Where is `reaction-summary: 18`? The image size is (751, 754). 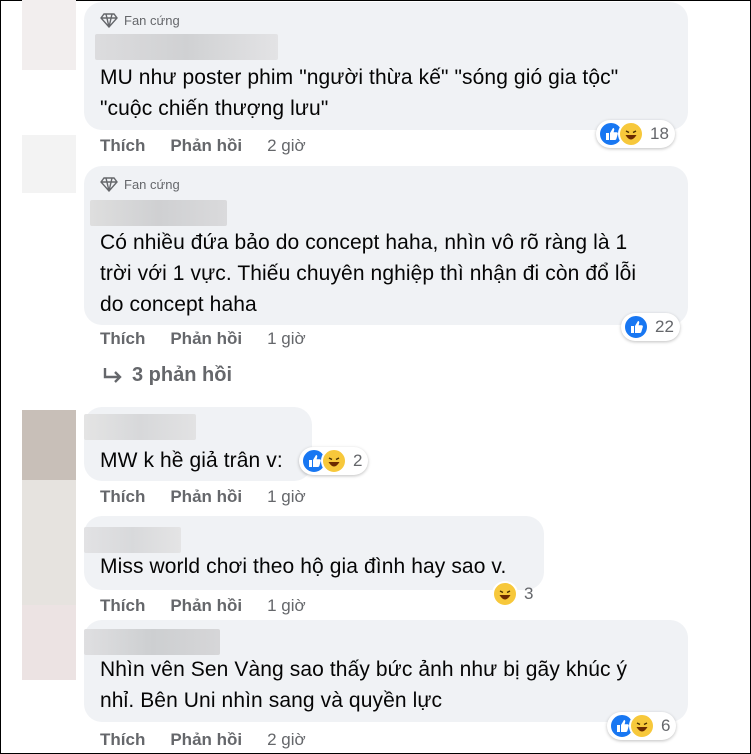 reaction-summary: 18 is located at coordinates (635, 134).